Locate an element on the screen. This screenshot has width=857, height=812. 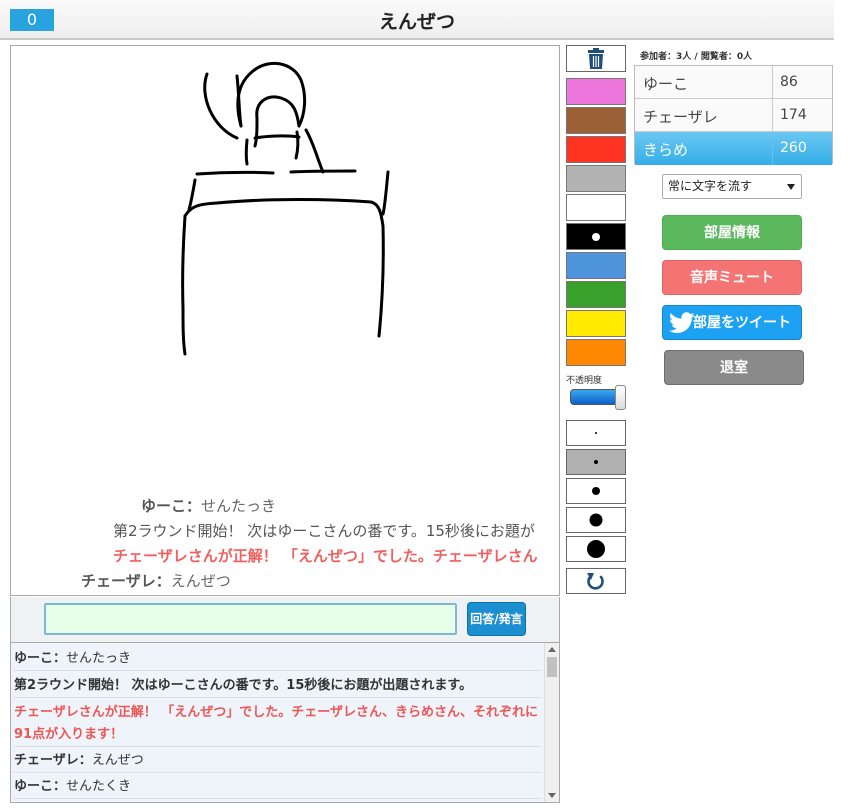
log-item: チェーザレ：えんぜつ is located at coordinates (277, 761).